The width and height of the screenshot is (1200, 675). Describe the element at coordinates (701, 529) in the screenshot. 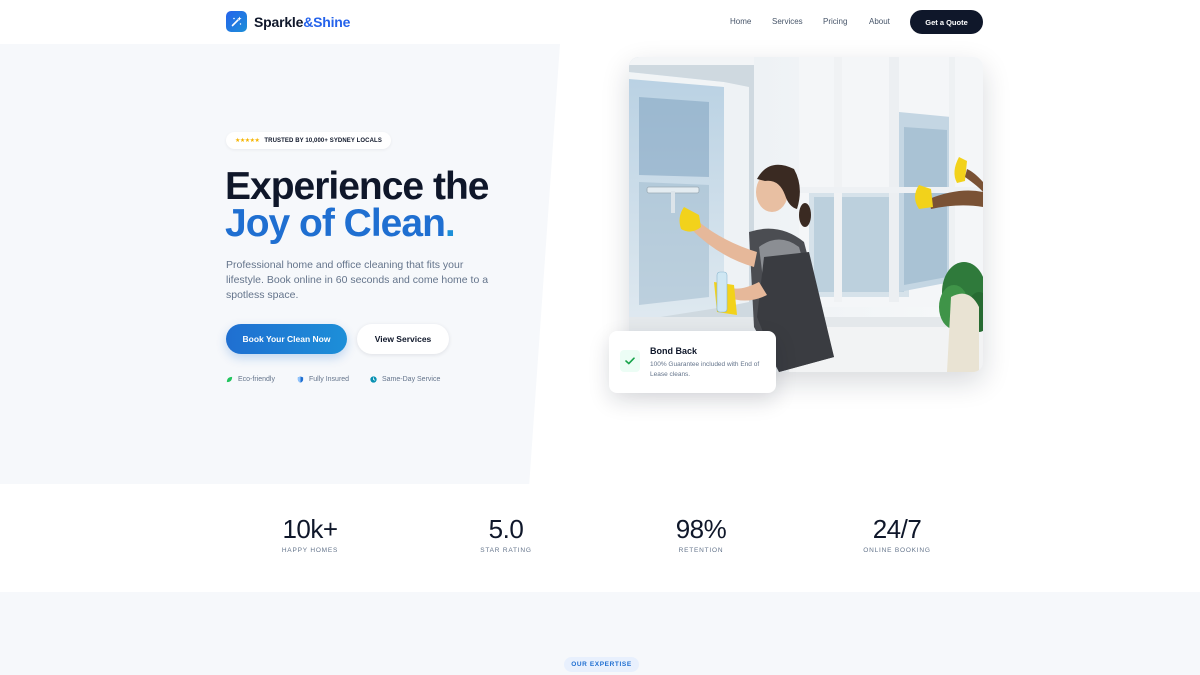

I see `stat-value: 98%` at that location.